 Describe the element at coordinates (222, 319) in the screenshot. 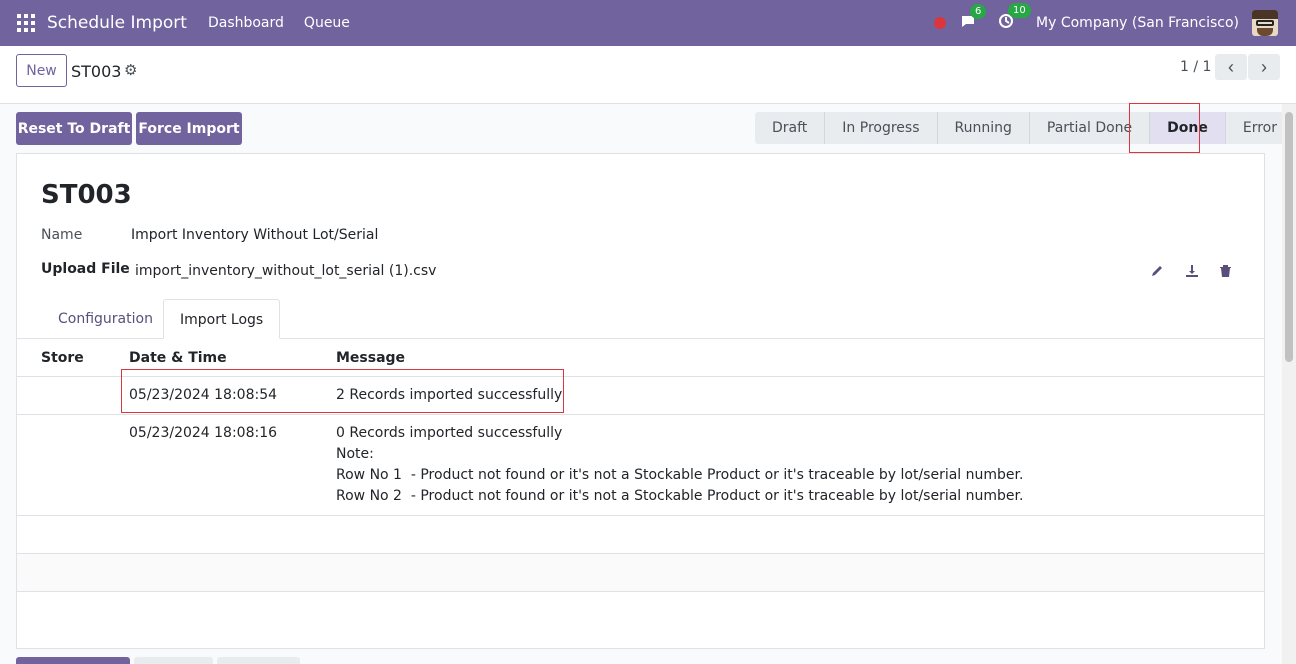

I see `tab-import-logs: Import Logs` at that location.